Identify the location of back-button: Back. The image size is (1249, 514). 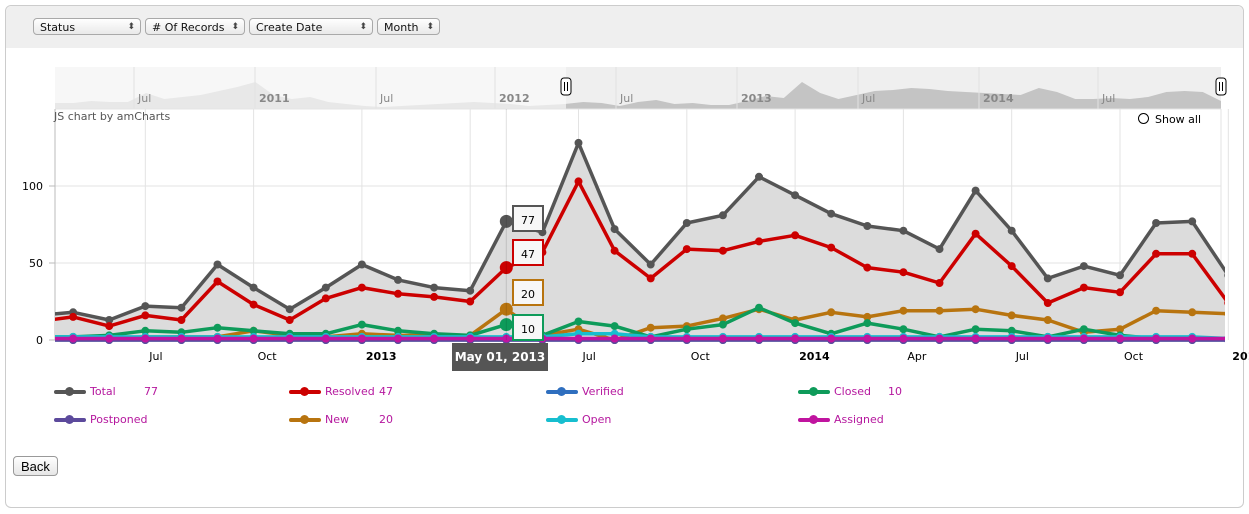
(35, 466).